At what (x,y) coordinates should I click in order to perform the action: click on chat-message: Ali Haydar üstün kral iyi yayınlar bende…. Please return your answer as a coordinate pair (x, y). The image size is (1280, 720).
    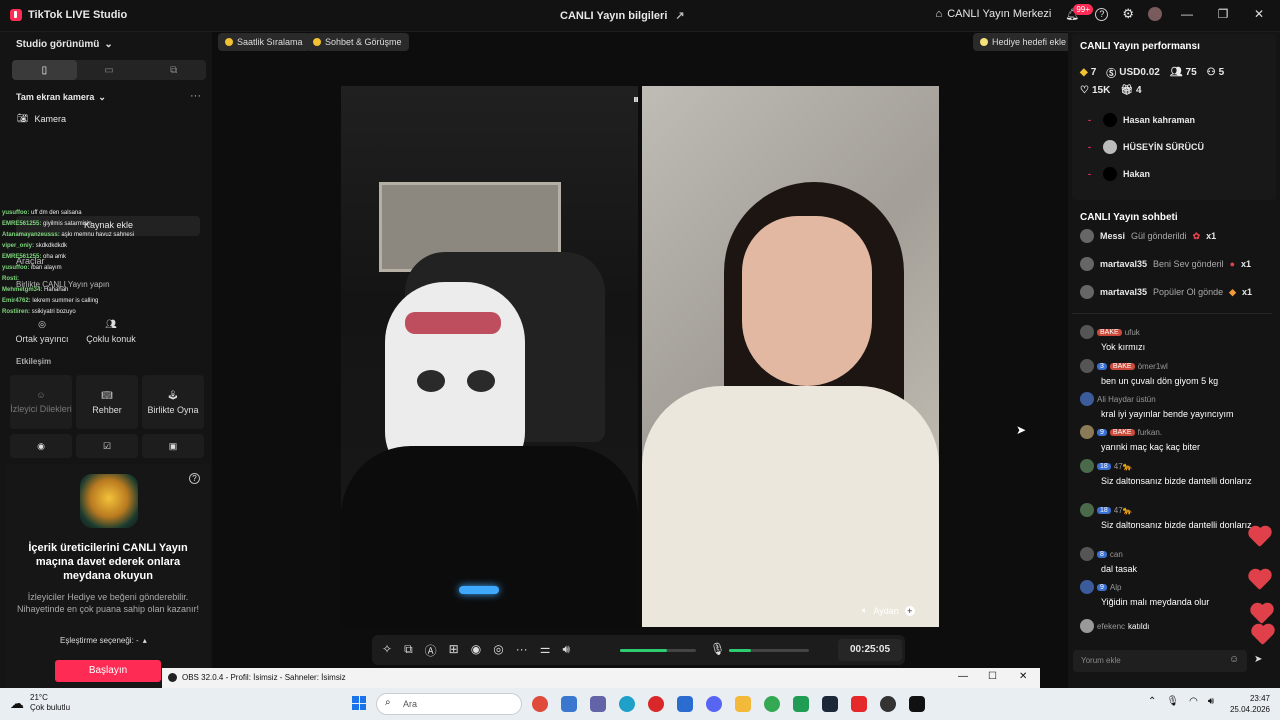
    Looking at the image, I should click on (1170, 405).